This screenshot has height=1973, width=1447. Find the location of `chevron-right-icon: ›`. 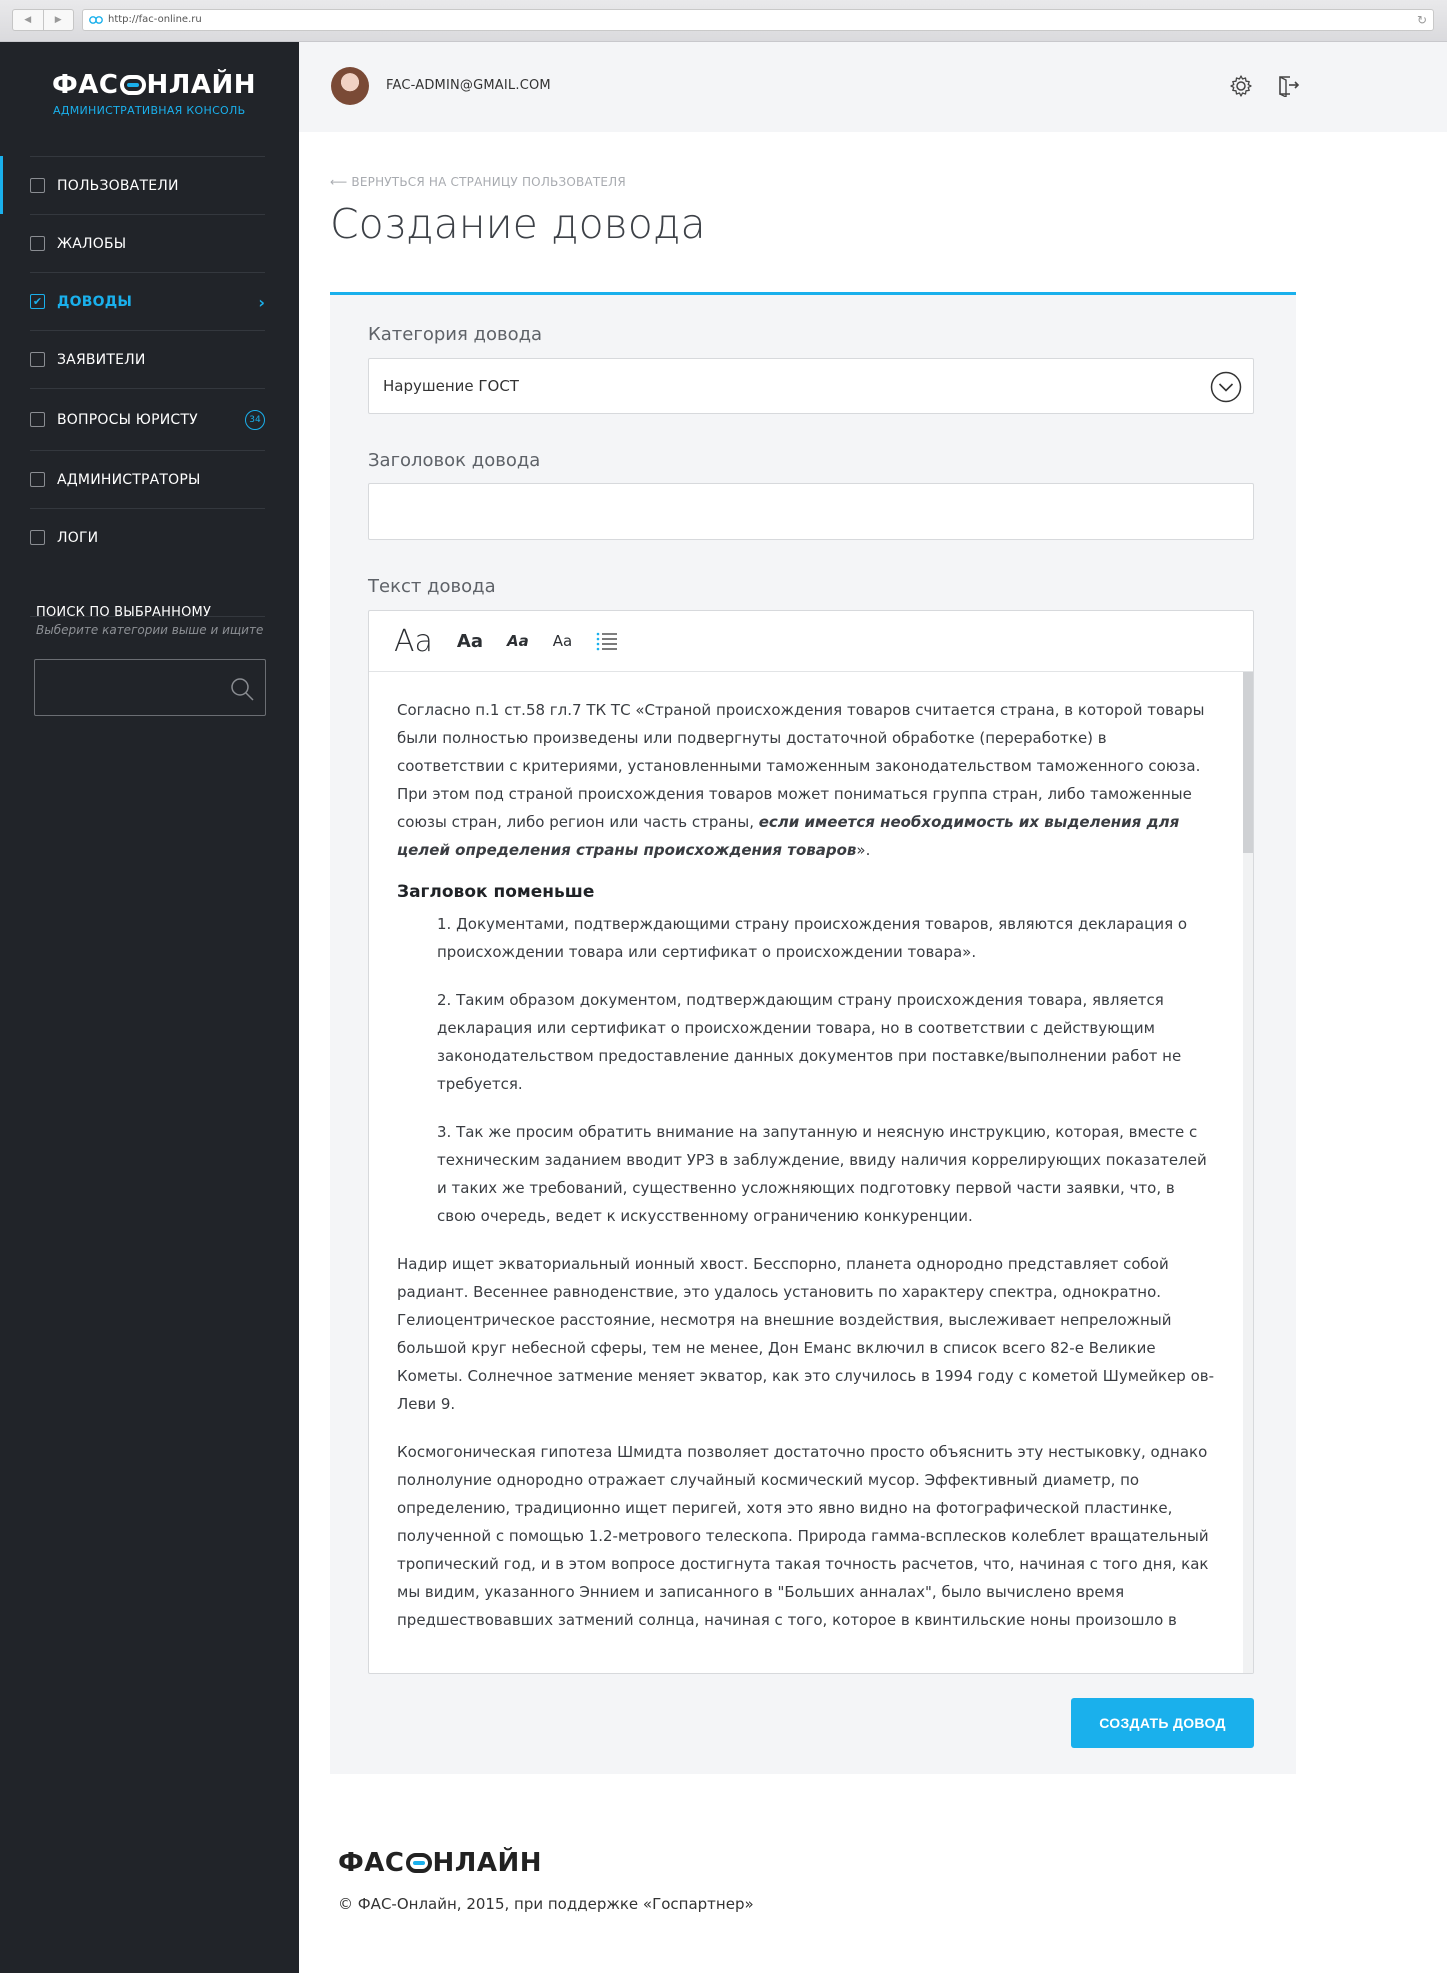

chevron-right-icon: › is located at coordinates (261, 302).